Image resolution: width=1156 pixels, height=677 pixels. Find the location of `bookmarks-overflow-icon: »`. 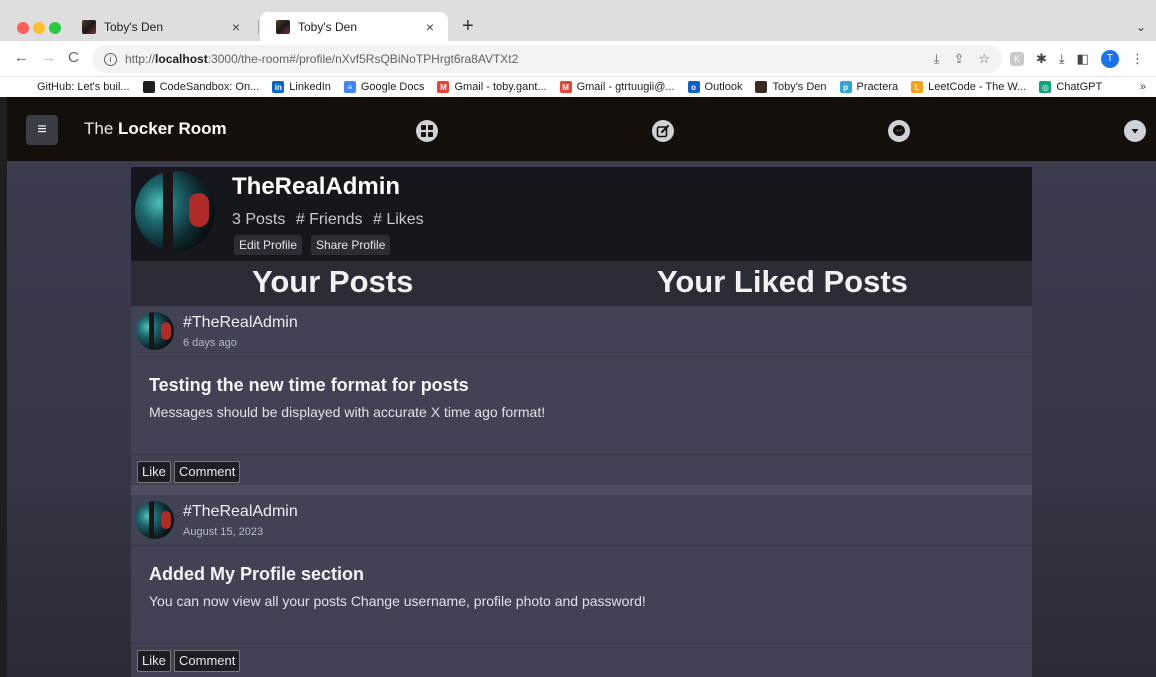

bookmarks-overflow-icon: » is located at coordinates (1143, 87).